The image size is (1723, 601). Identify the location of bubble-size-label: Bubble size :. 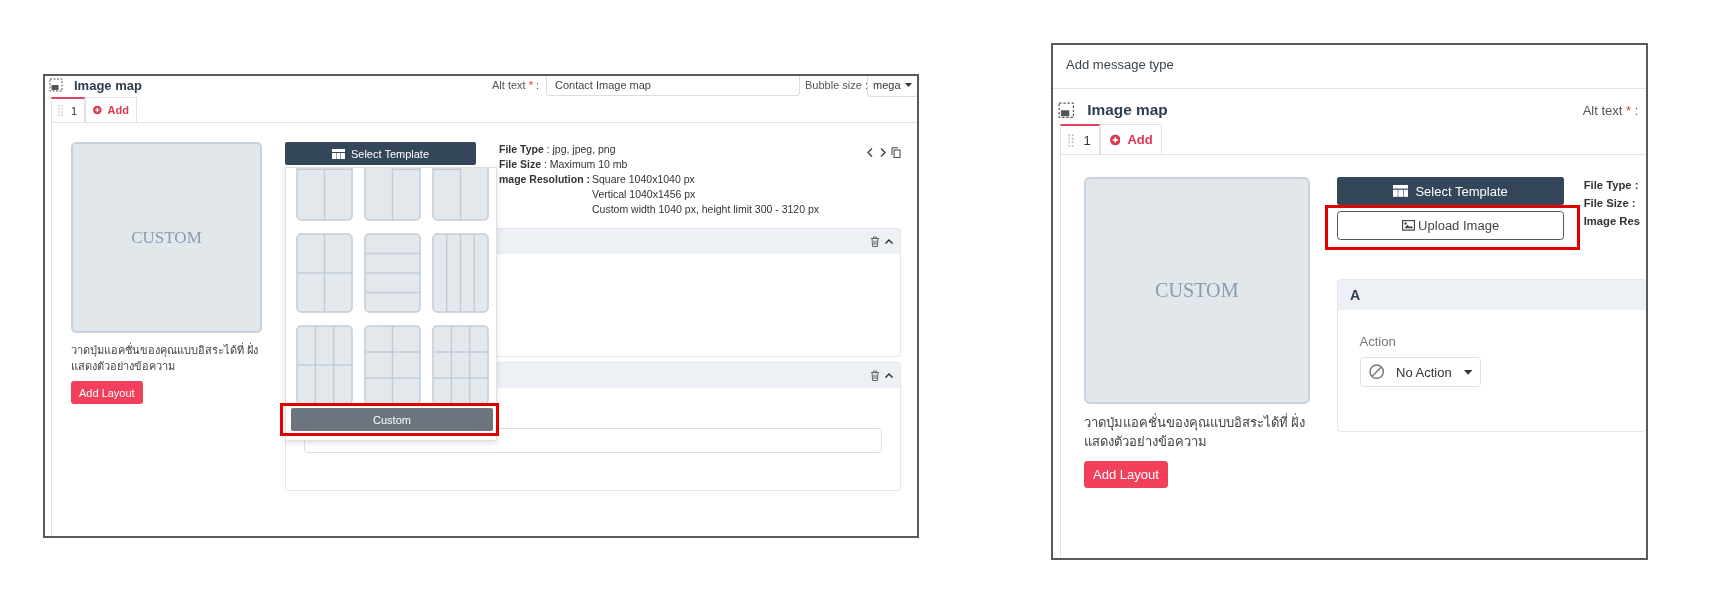
(836, 85).